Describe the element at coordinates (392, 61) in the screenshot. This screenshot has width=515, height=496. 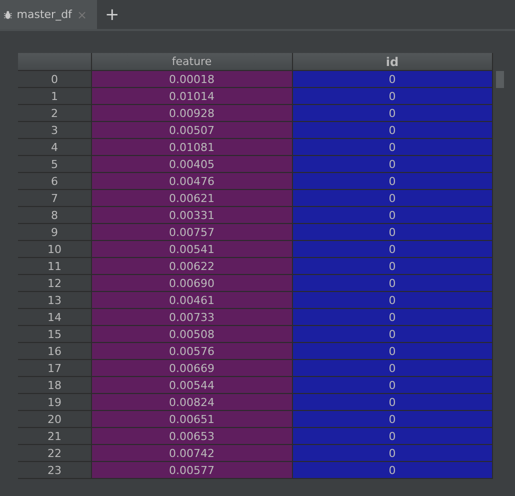
I see `column-header: id` at that location.